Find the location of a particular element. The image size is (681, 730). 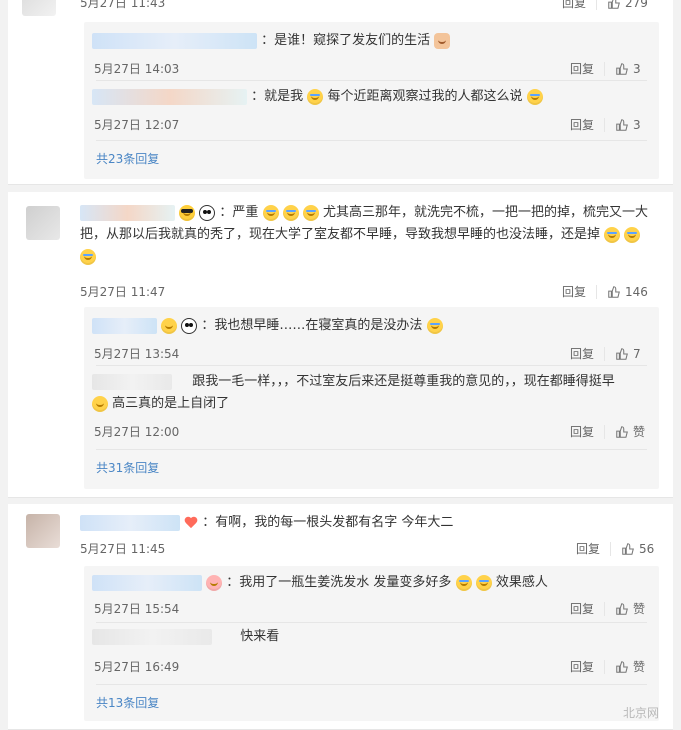

like-count: 3 is located at coordinates (637, 68).